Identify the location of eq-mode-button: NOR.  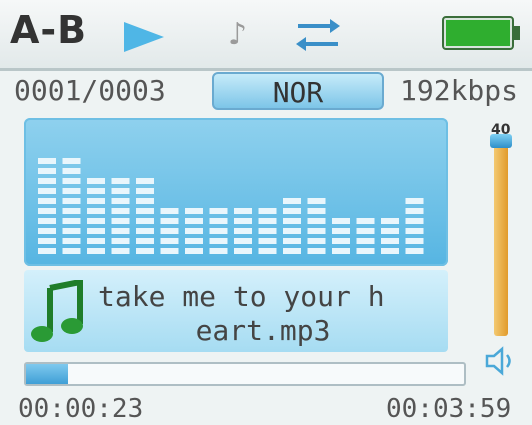
(298, 91).